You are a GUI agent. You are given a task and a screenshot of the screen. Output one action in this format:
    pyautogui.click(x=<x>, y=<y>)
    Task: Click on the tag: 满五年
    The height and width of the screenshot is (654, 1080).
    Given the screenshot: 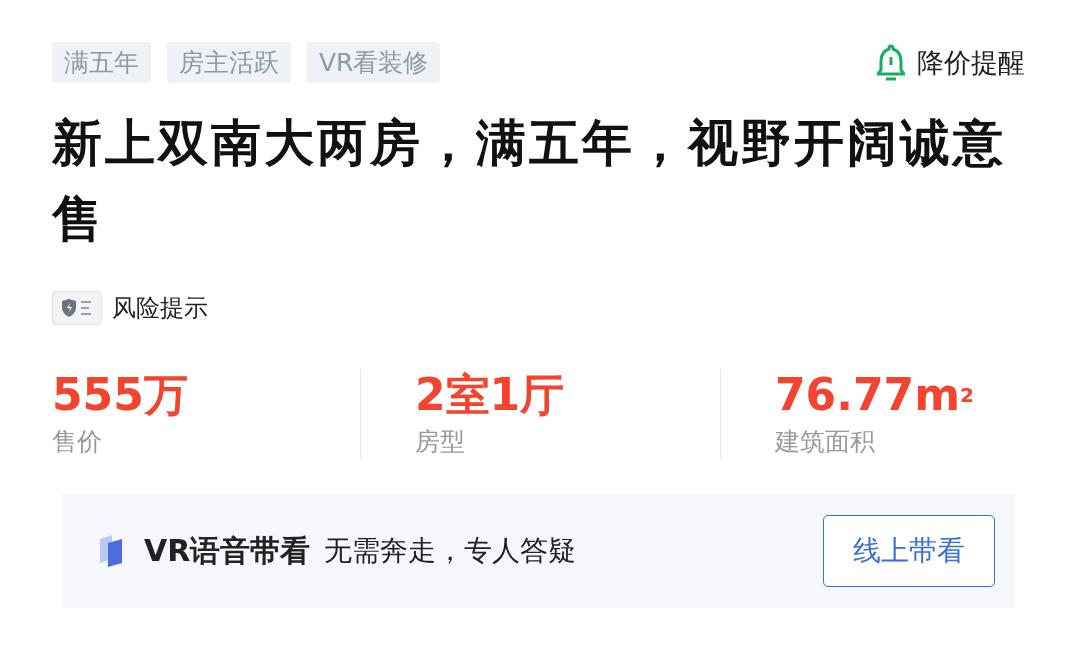 What is the action you would take?
    pyautogui.click(x=101, y=62)
    